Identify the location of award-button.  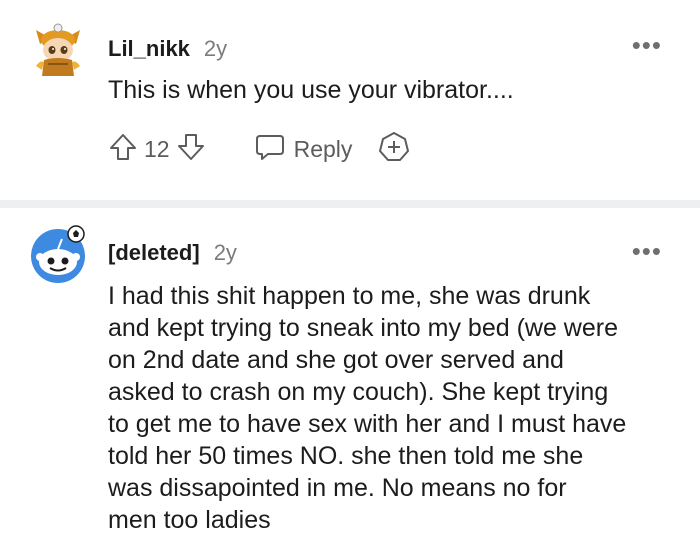
(394, 149).